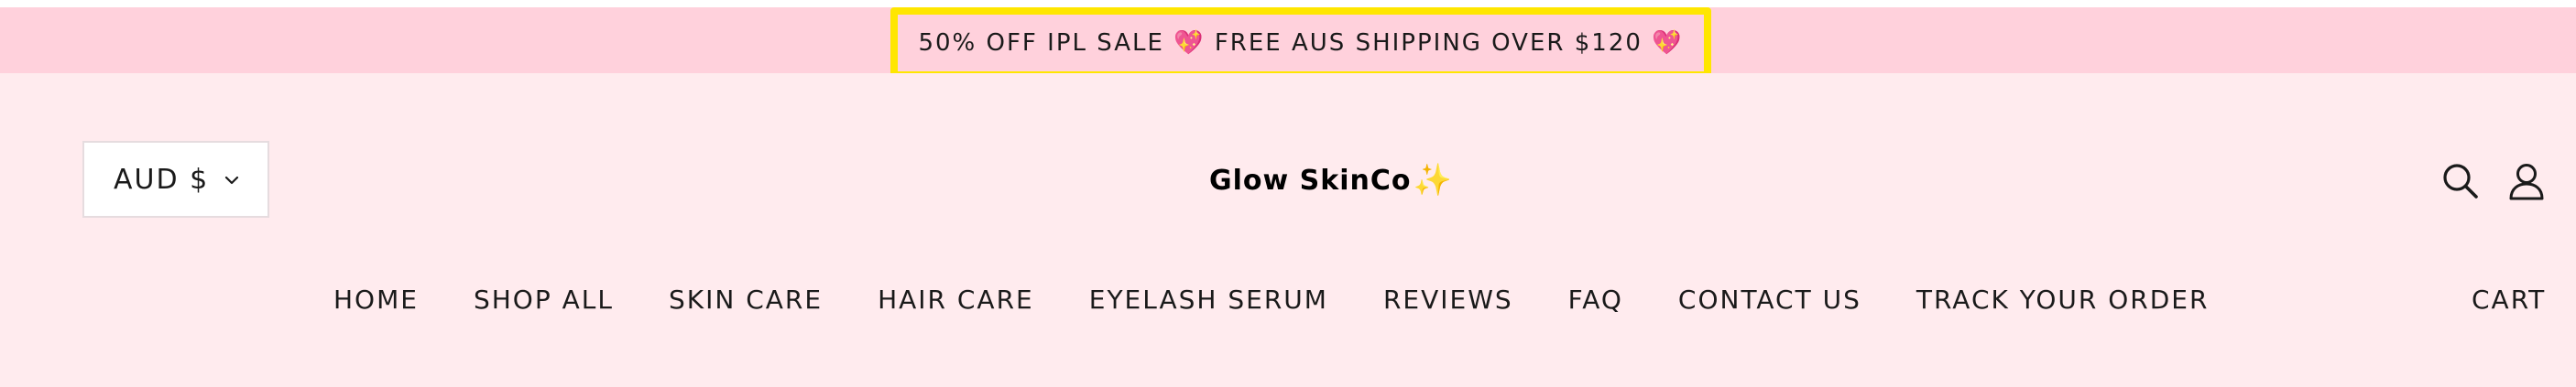 Image resolution: width=2576 pixels, height=387 pixels. Describe the element at coordinates (2063, 300) in the screenshot. I see `nav-item-track-your-order: TRACK YOUR ORDER` at that location.